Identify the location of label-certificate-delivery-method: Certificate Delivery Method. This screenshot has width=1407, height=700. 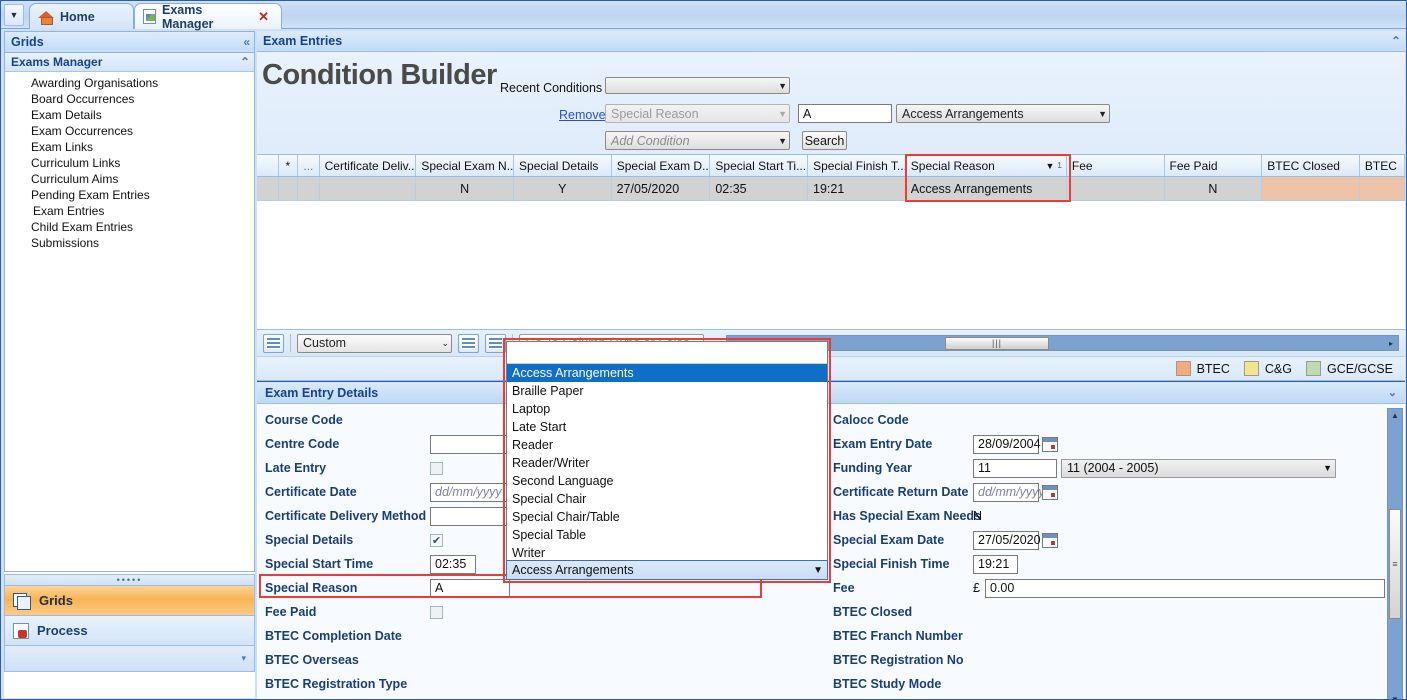
(346, 516).